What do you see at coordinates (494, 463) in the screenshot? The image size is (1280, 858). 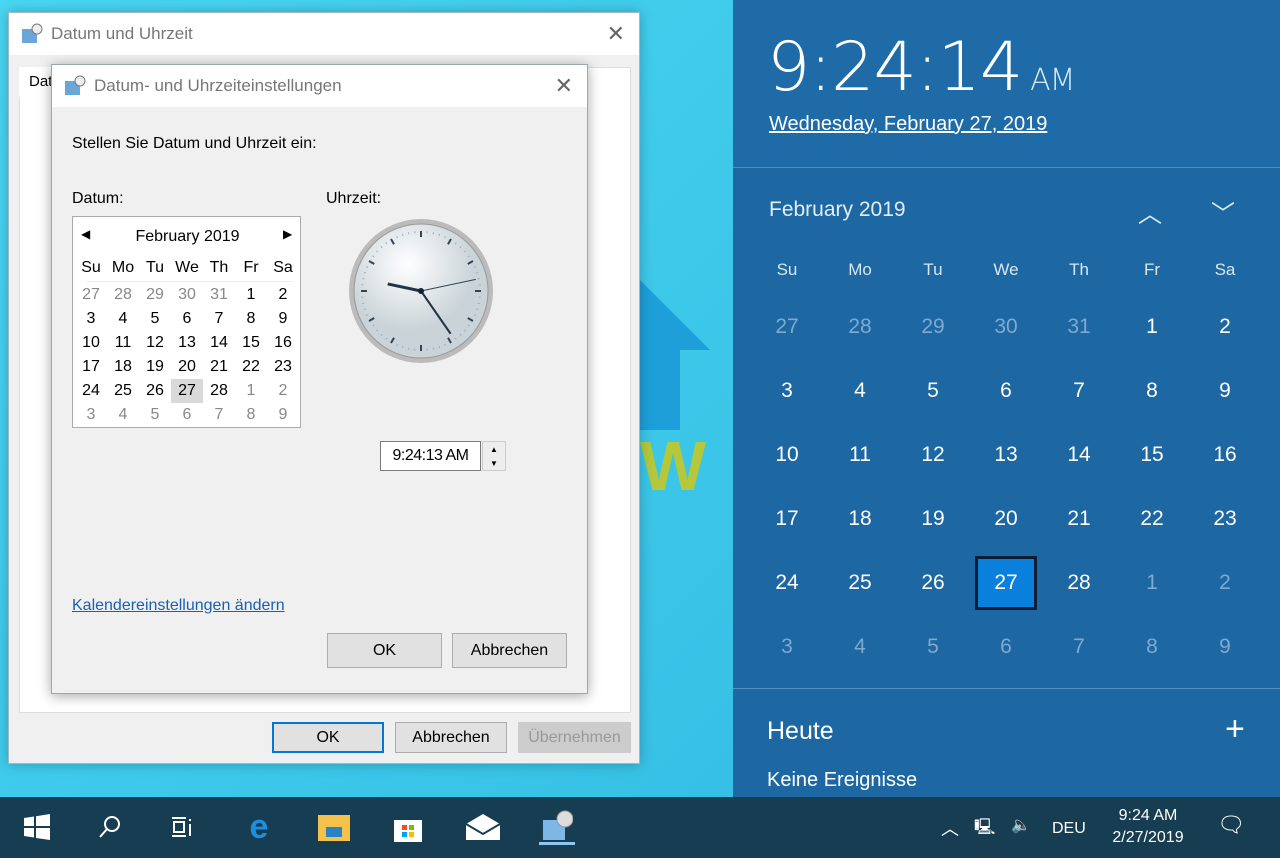 I see `spin-down-icon: ▼` at bounding box center [494, 463].